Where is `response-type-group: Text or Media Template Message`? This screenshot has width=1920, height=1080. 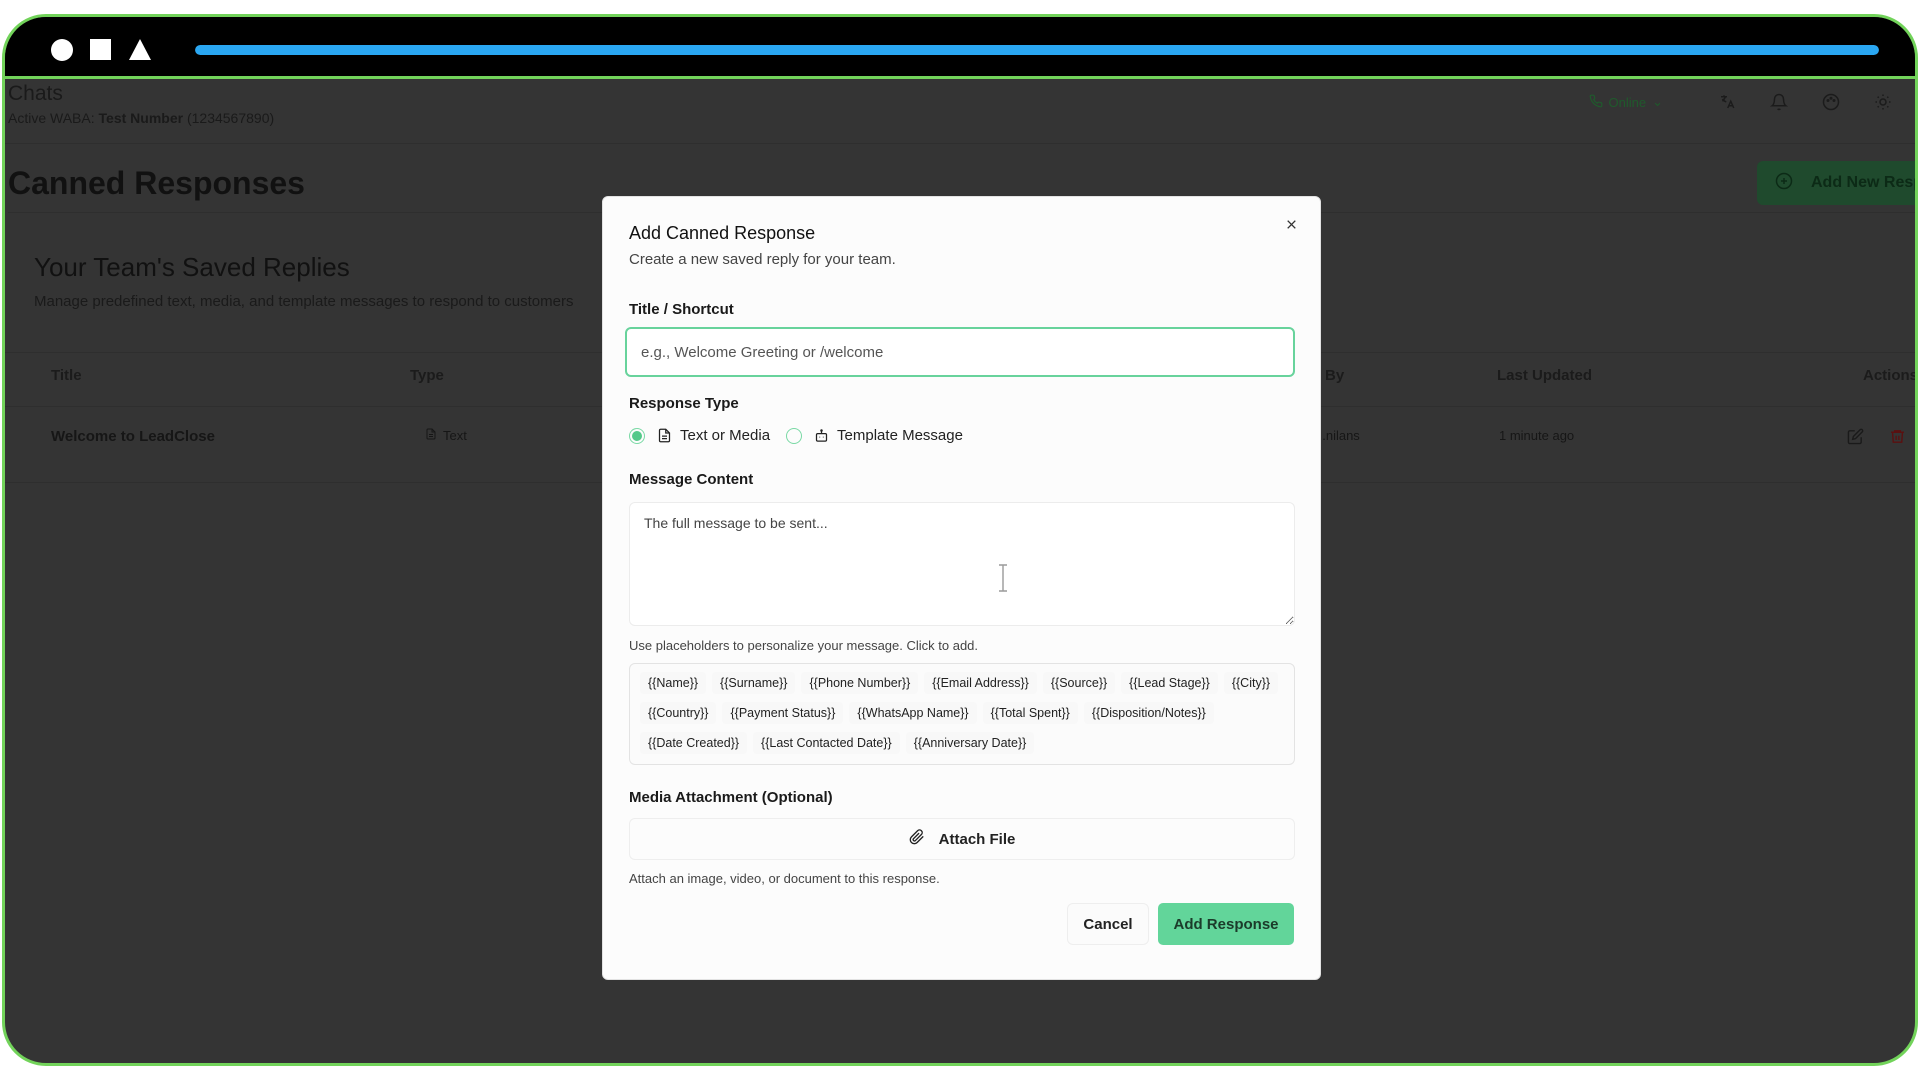
response-type-group: Text or Media Template Message is located at coordinates (804, 435).